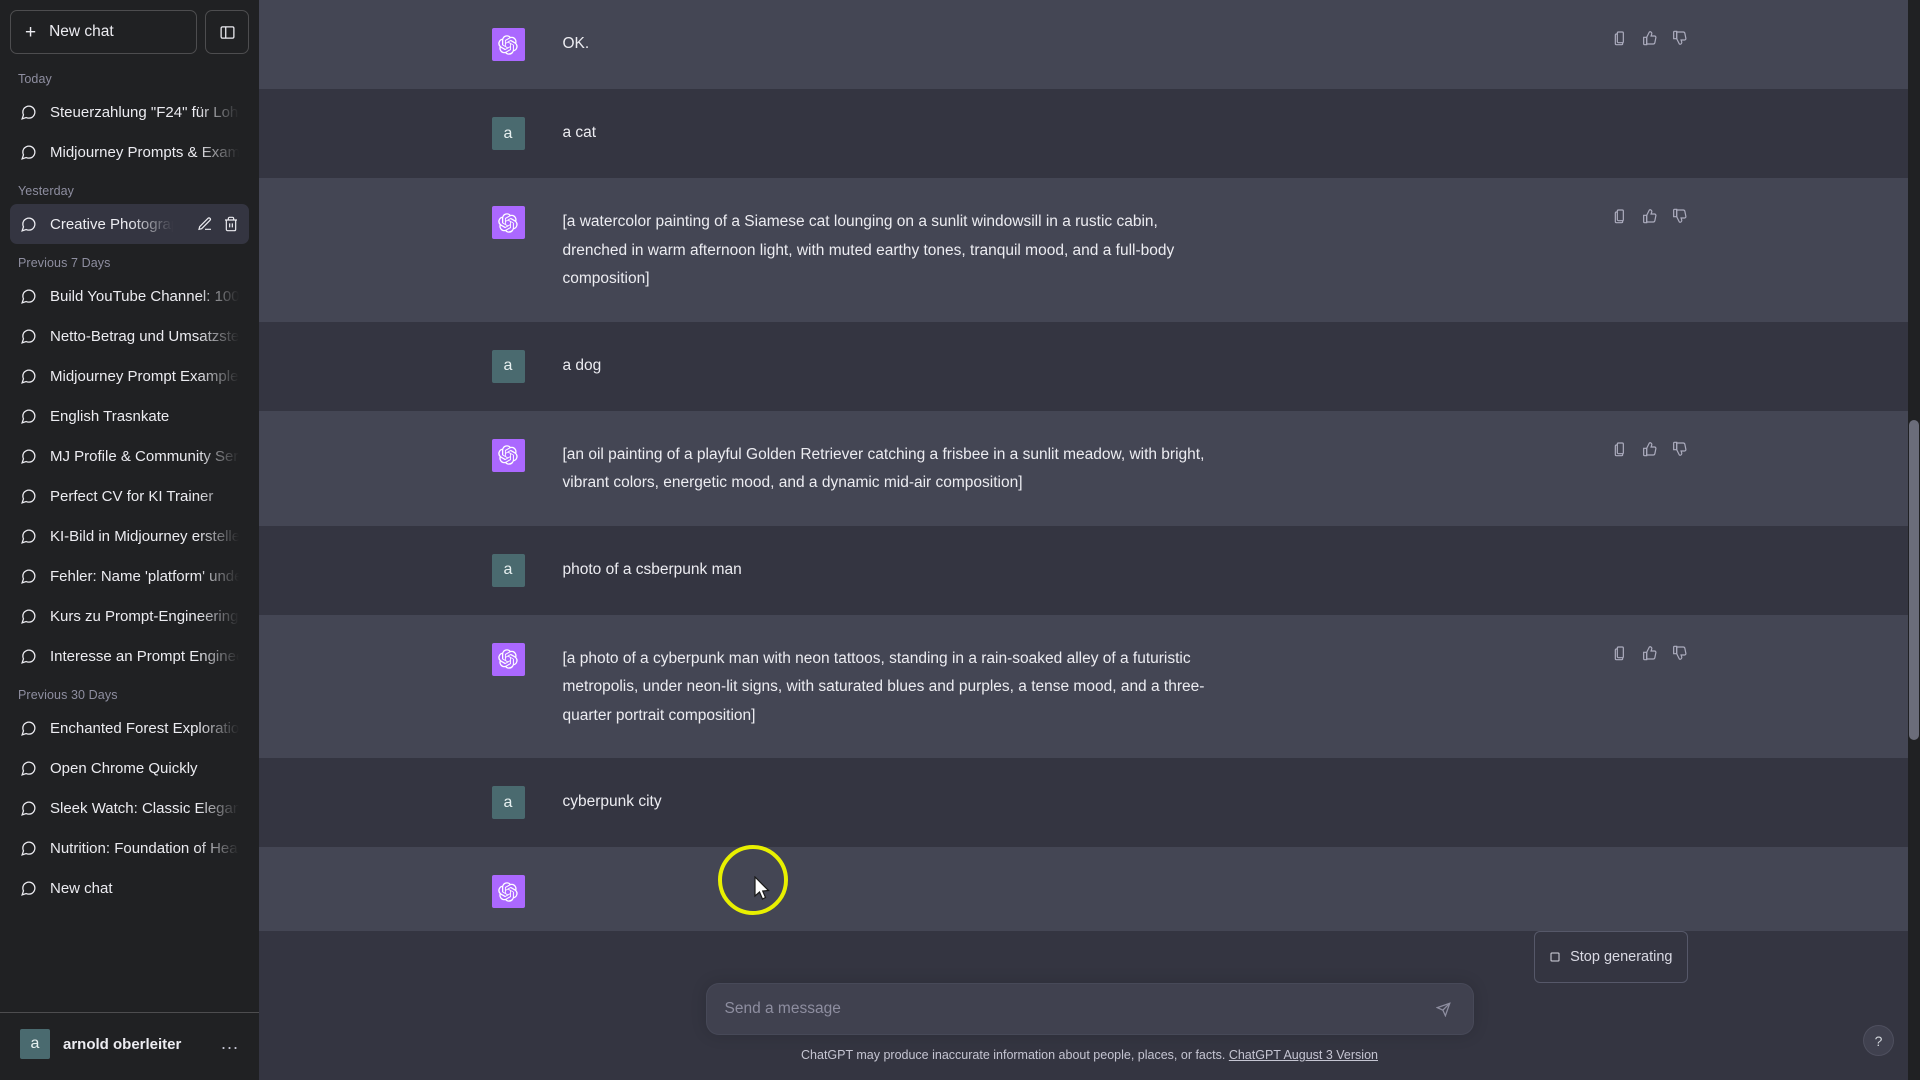  I want to click on edit-icon, so click(204, 224).